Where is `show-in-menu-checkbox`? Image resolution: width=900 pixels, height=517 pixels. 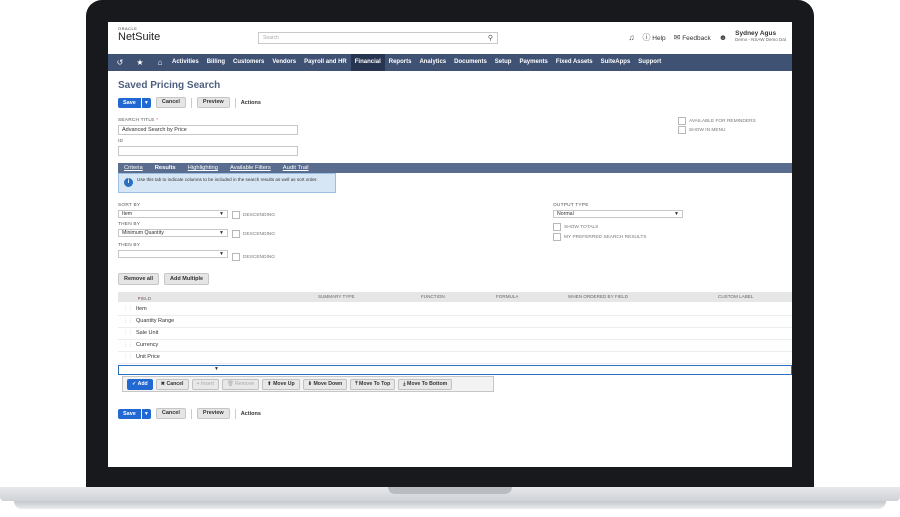 show-in-menu-checkbox is located at coordinates (682, 130).